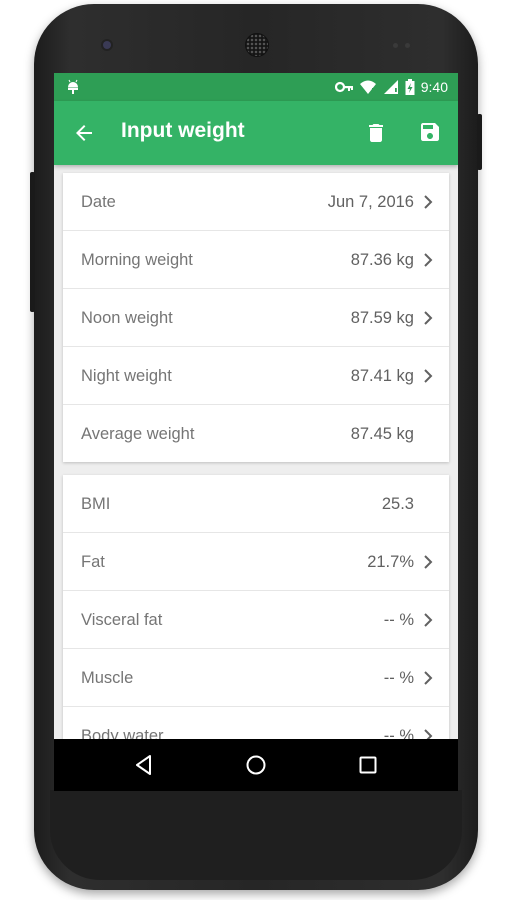 This screenshot has width=512, height=900. What do you see at coordinates (144, 765) in the screenshot?
I see `nav-back-icon` at bounding box center [144, 765].